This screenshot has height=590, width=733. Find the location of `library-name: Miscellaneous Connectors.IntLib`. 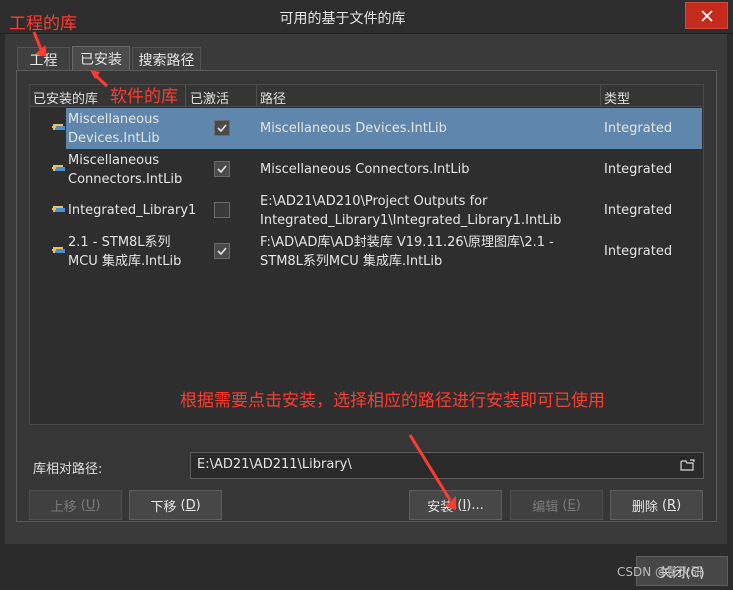

library-name: Miscellaneous Connectors.IntLib is located at coordinates (125, 170).